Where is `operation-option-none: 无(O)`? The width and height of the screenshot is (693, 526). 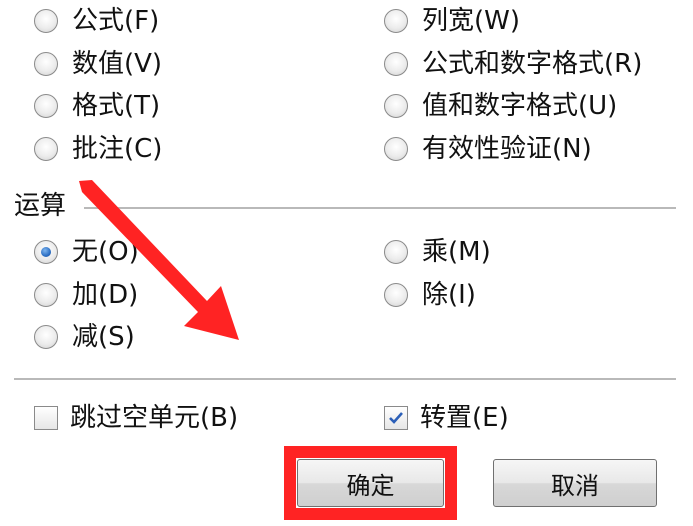 operation-option-none: 无(O) is located at coordinates (86, 252).